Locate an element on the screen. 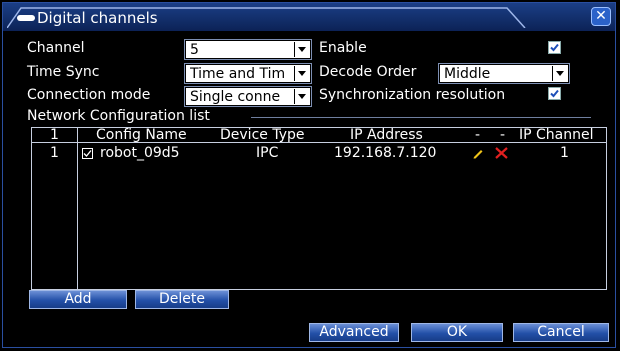  row-index: 1 is located at coordinates (54, 153).